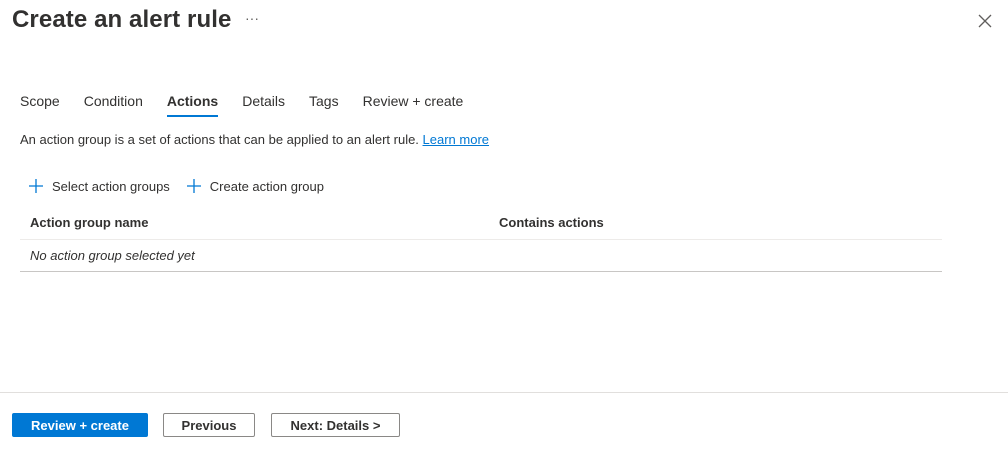 This screenshot has height=457, width=1008. Describe the element at coordinates (122, 19) in the screenshot. I see `page-title: Create an alert rule` at that location.